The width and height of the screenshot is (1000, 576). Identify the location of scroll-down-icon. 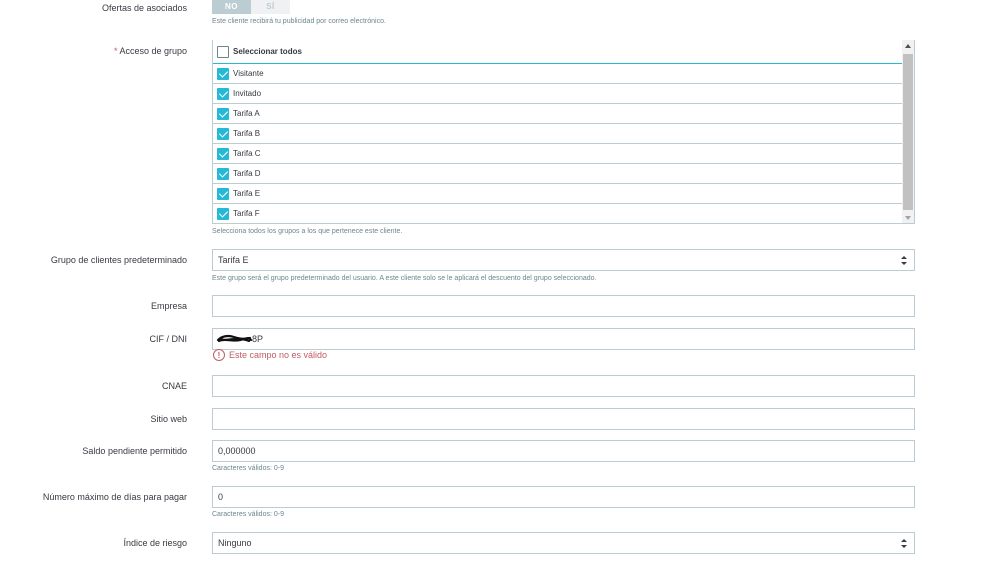
(908, 218).